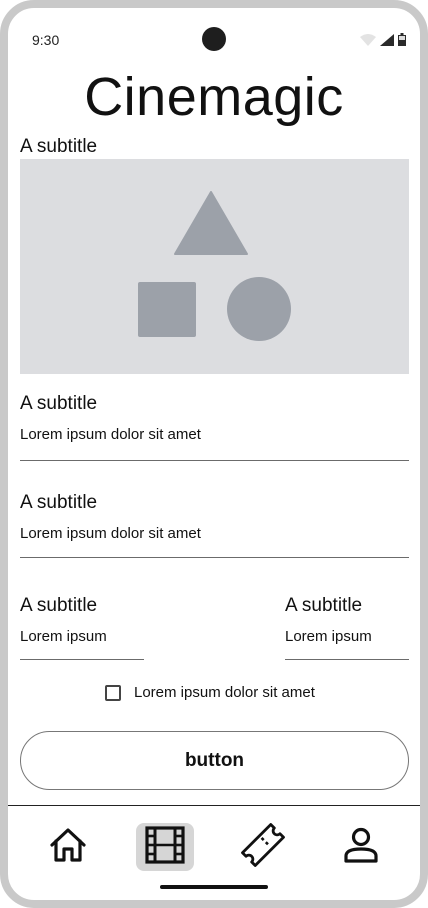  Describe the element at coordinates (214, 39) in the screenshot. I see `camera-cutout` at that location.